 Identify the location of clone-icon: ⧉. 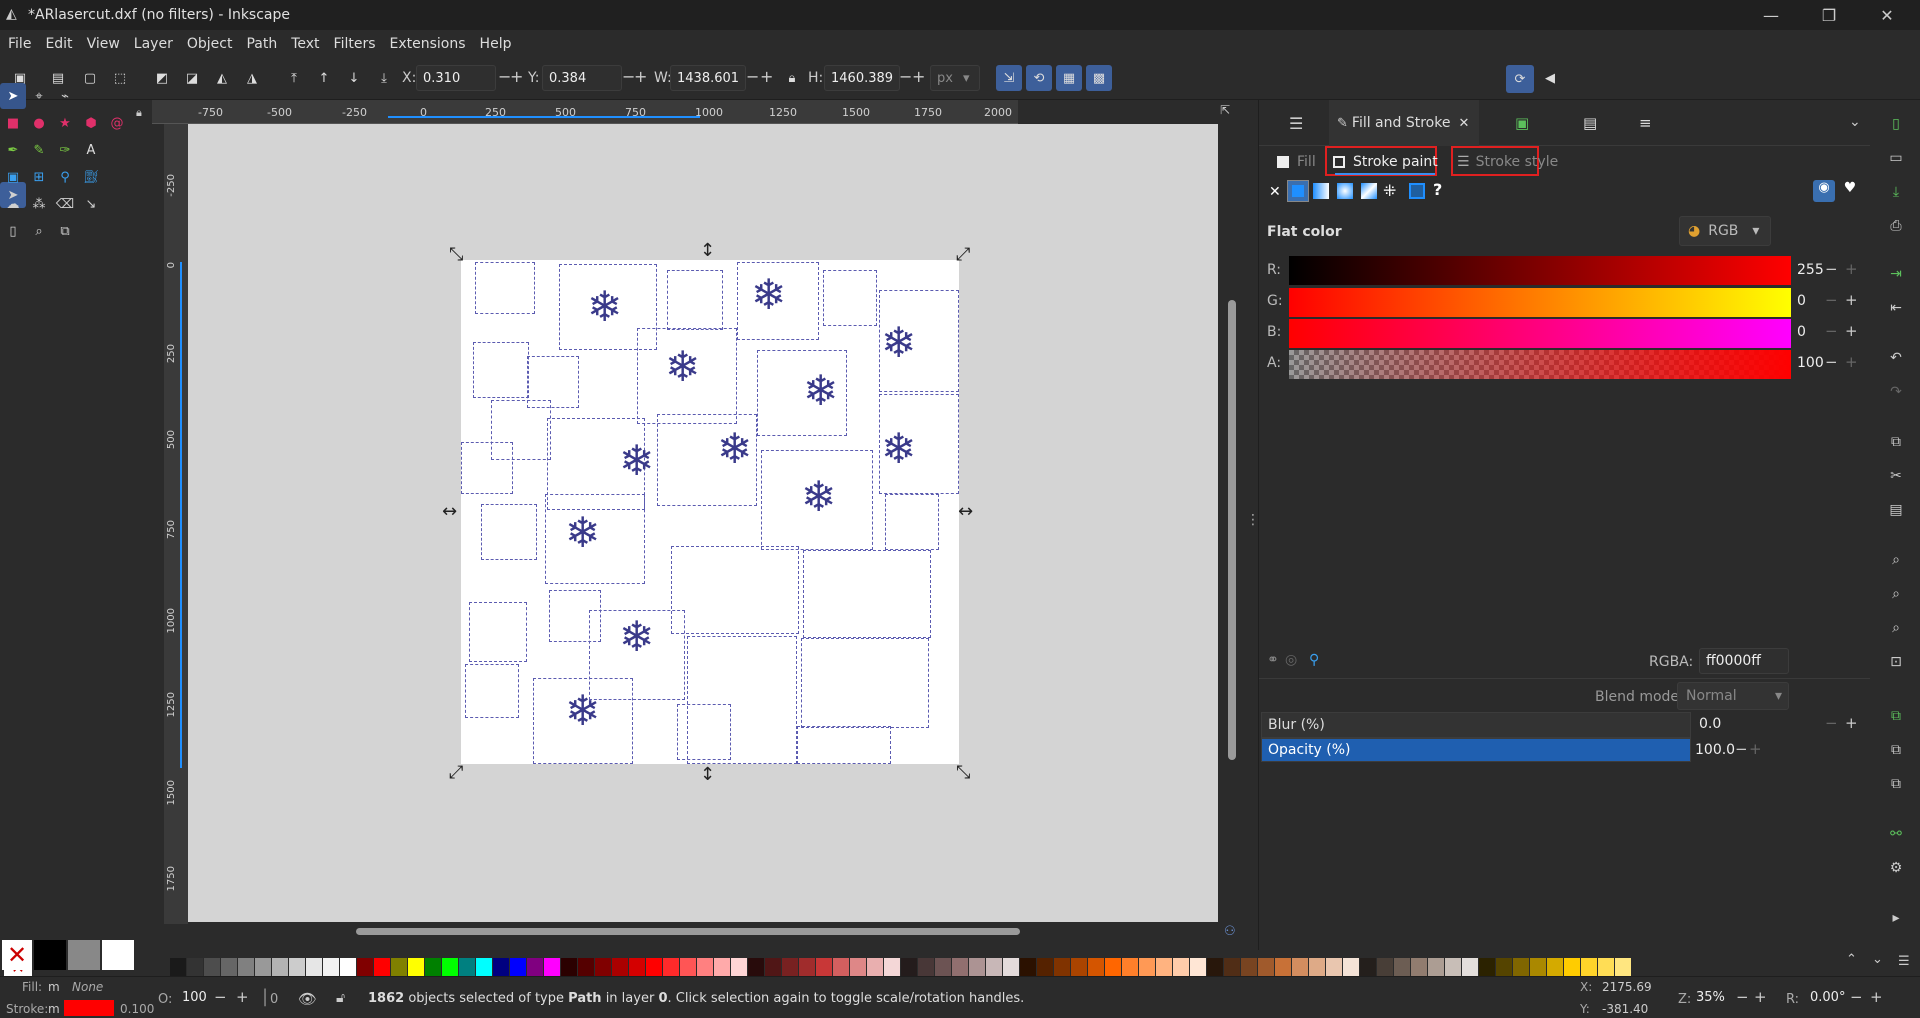
(1896, 750).